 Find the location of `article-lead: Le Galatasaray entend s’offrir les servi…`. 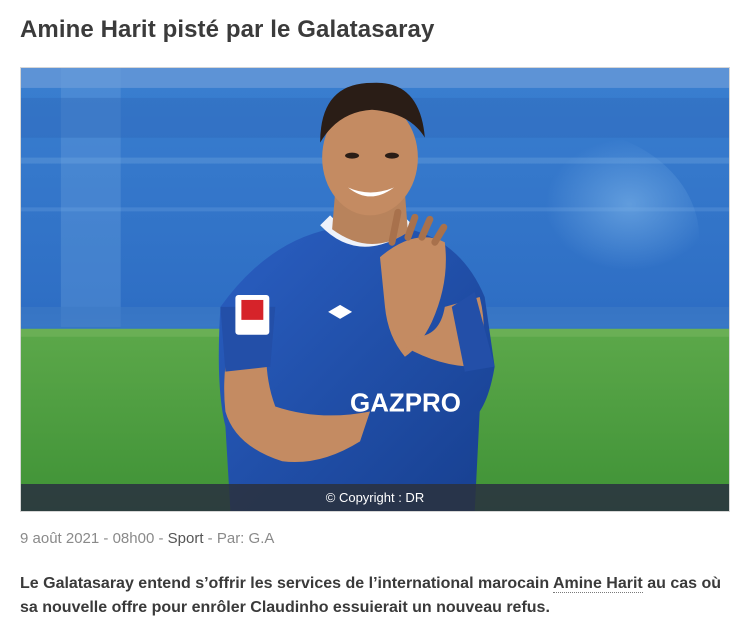

article-lead: Le Galatasaray entend s’offrir les servi… is located at coordinates (372, 596).